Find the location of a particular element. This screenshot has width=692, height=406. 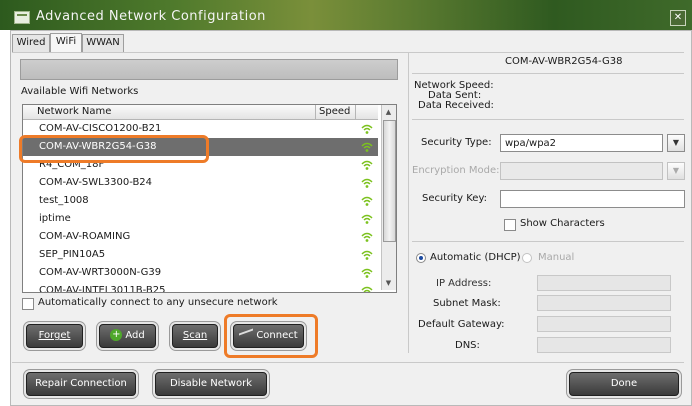

network-row: COM-AV-SWL3300-B24 is located at coordinates (200, 183).